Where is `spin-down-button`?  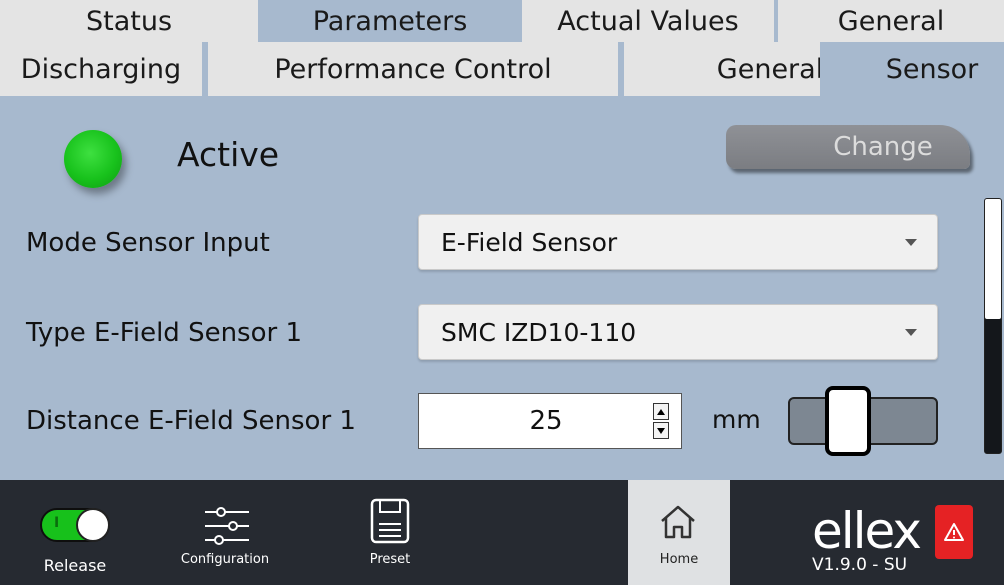
spin-down-button is located at coordinates (661, 430).